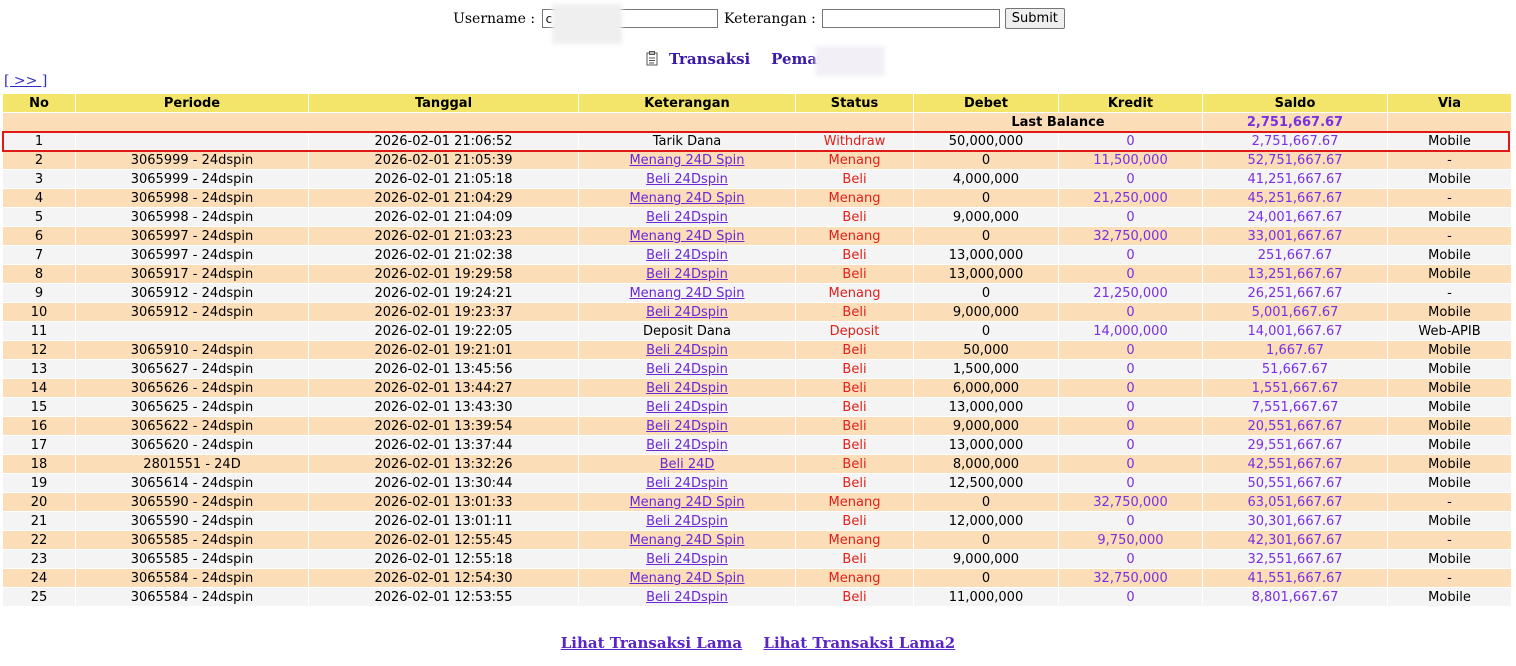 This screenshot has height=666, width=1516. I want to click on row-tanggal: 2026-02-01 13:39:54, so click(443, 426).